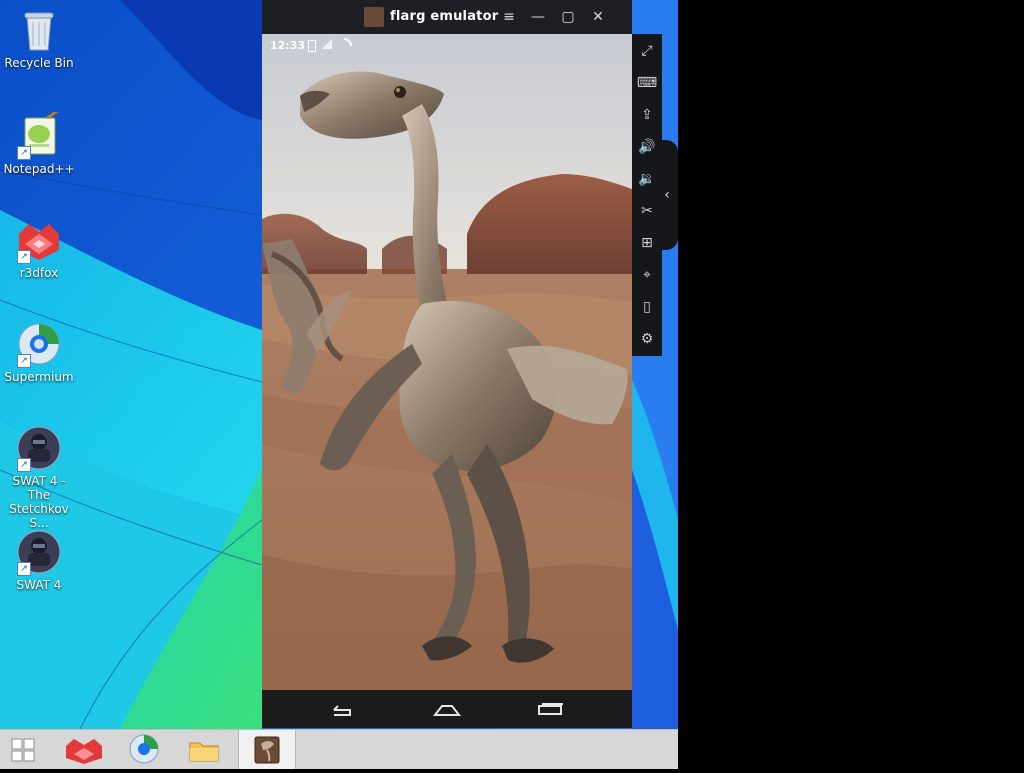 Image resolution: width=1024 pixels, height=773 pixels. Describe the element at coordinates (39, 344) in the screenshot. I see `supermium-icon: ↗` at that location.